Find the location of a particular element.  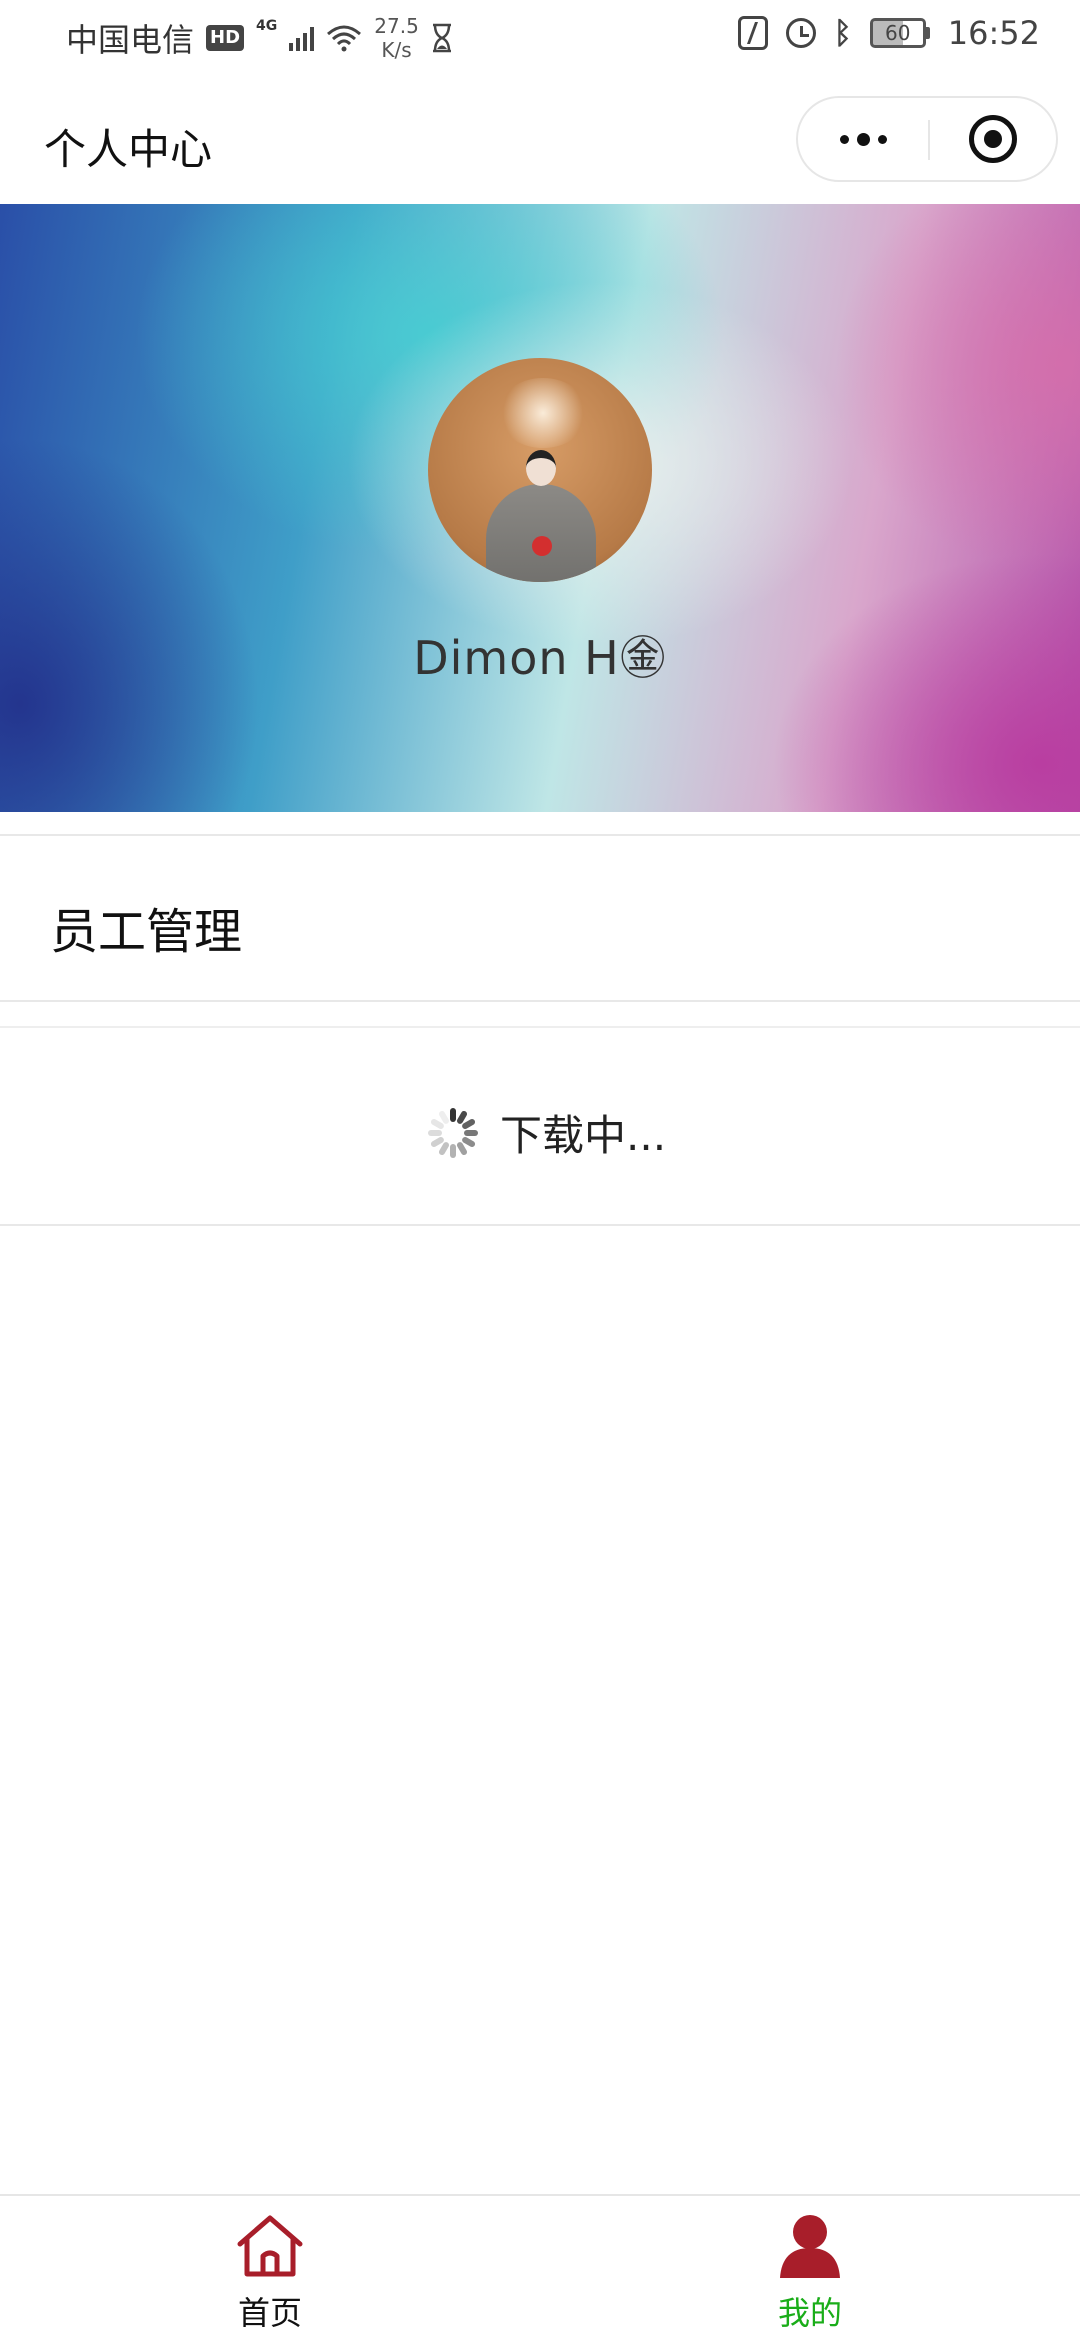

more-dots-icon is located at coordinates (863, 139).